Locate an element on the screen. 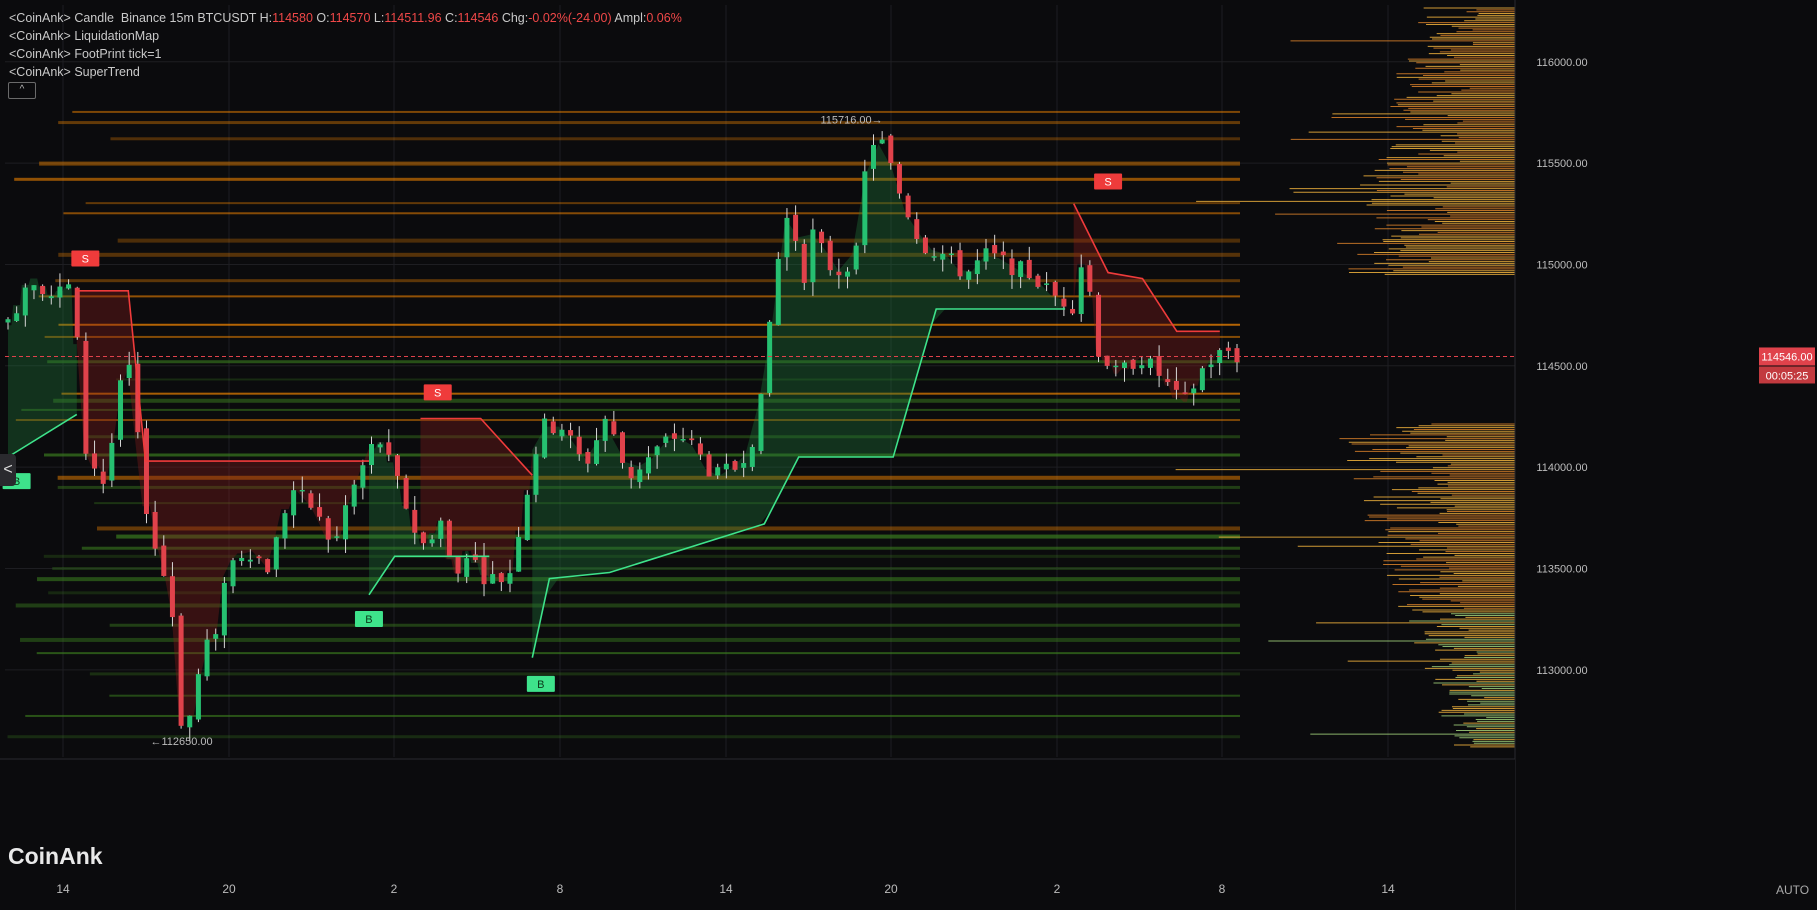  legend-amplitude-value: 0.06% is located at coordinates (664, 18).